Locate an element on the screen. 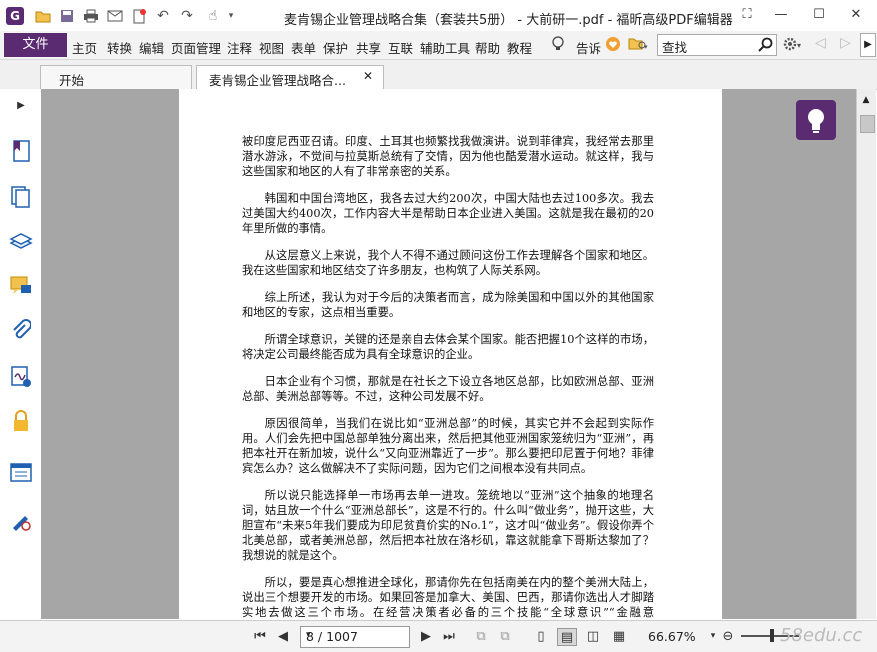 This screenshot has height=652, width=877. page-dropdown-icon: ▾ is located at coordinates (356, 635).